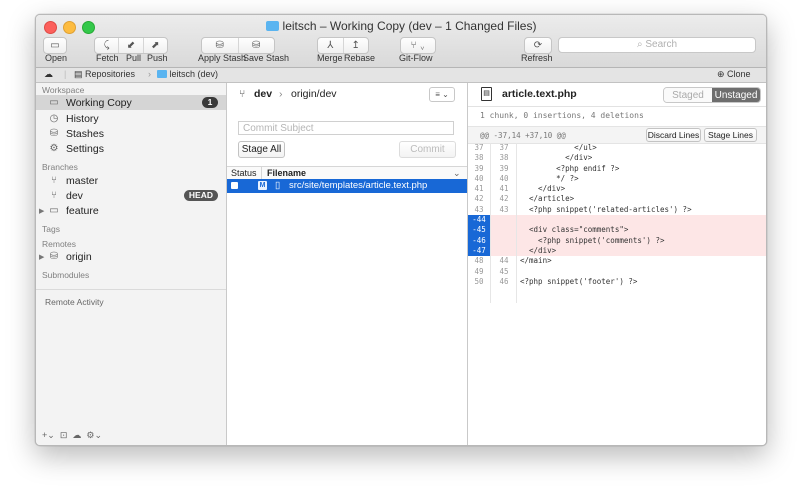  What do you see at coordinates (74, 302) in the screenshot?
I see `remote-activity-header: Remote Activity` at bounding box center [74, 302].